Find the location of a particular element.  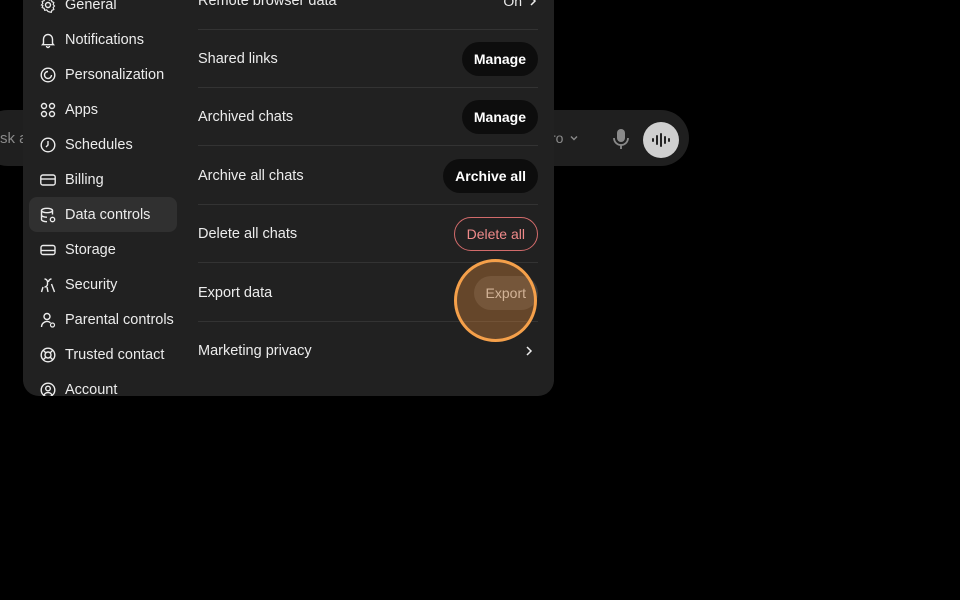

archive-all-row: Archive all chats Archive all is located at coordinates (368, 176).